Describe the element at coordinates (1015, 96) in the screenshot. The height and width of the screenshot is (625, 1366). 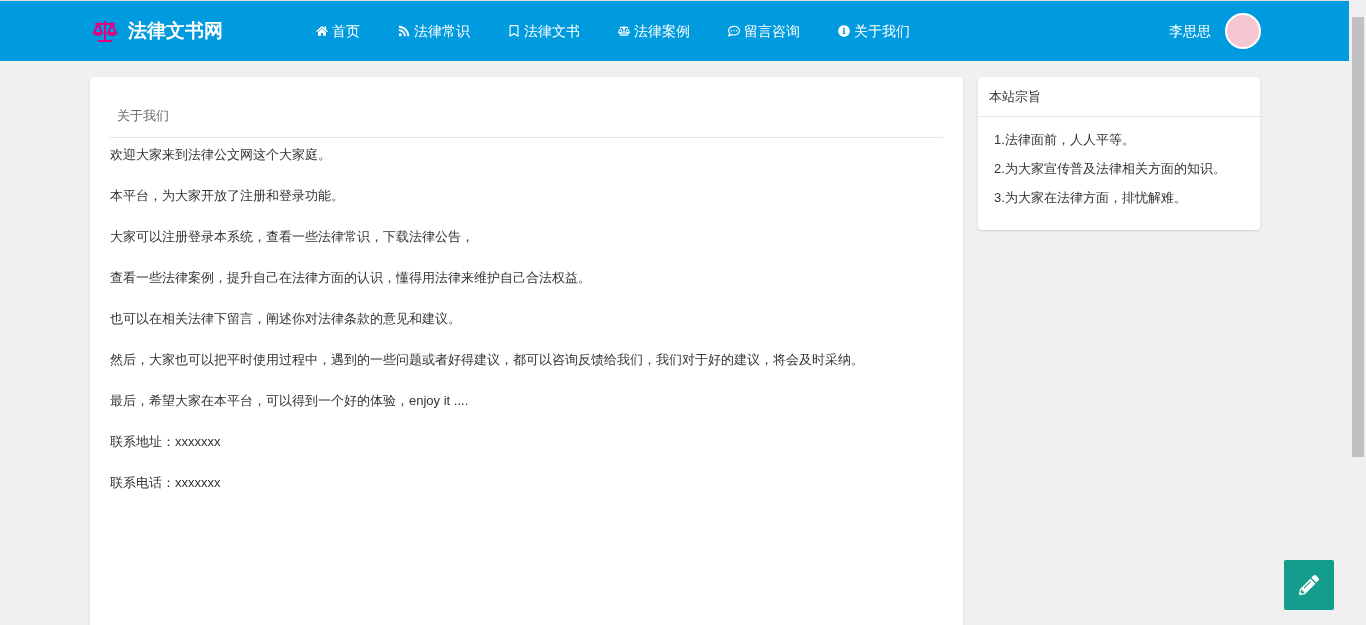
I see `sidebar-title: 本站宗旨` at that location.